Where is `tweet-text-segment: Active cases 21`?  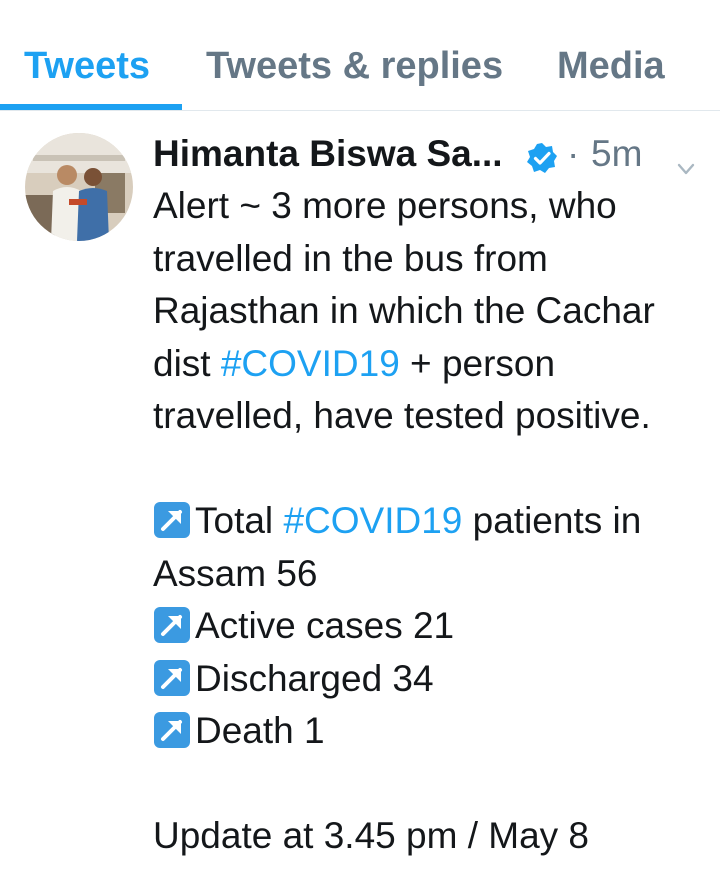 tweet-text-segment: Active cases 21 is located at coordinates (325, 625).